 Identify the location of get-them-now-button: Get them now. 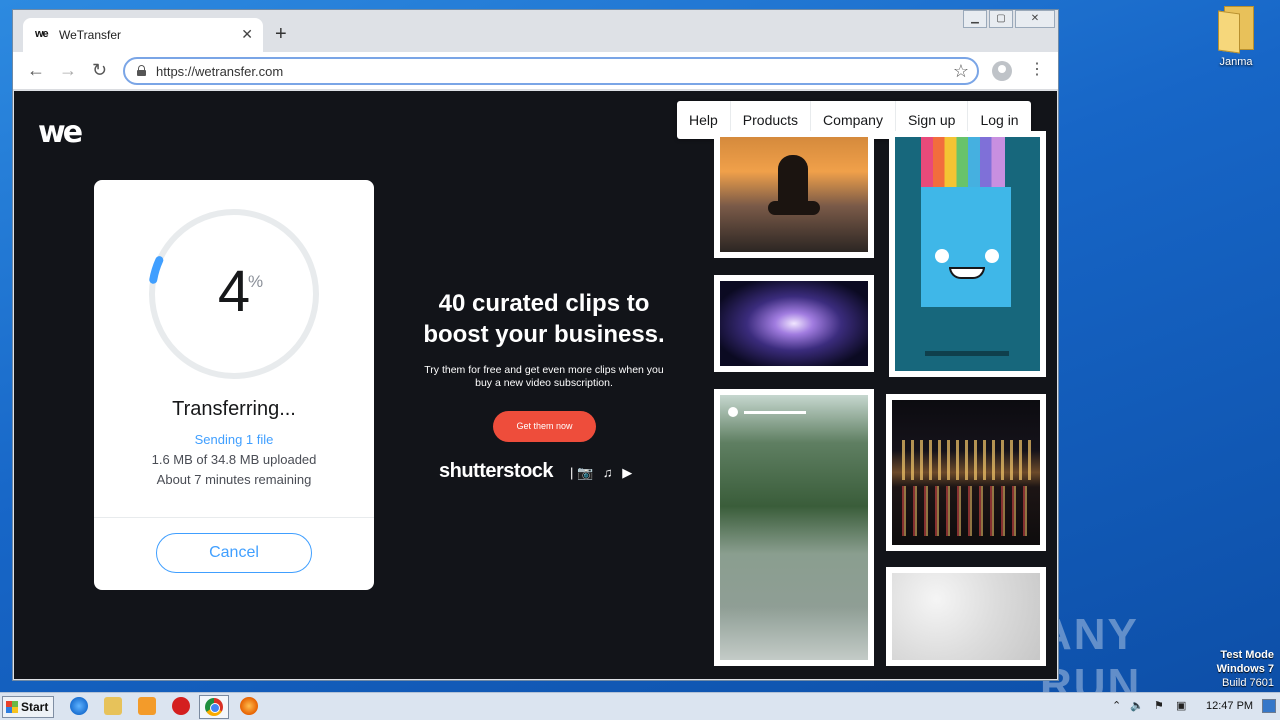
(544, 426).